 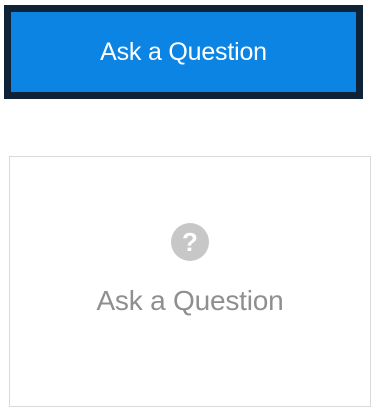 I want to click on question-circle-icon: ?, so click(x=190, y=242).